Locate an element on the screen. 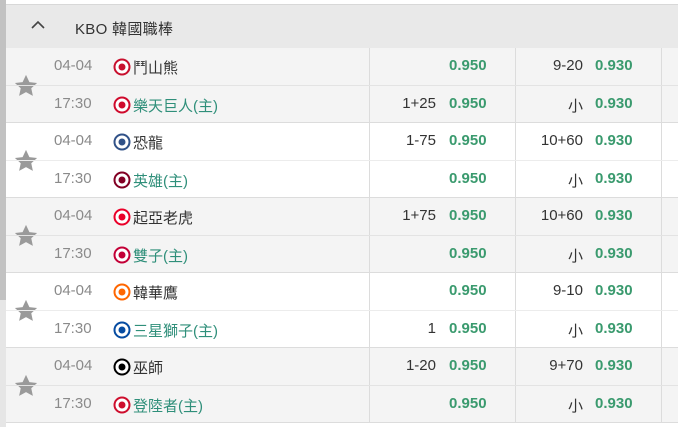 Image resolution: width=678 pixels, height=427 pixels. handicap-value: 1-20 is located at coordinates (420, 365).